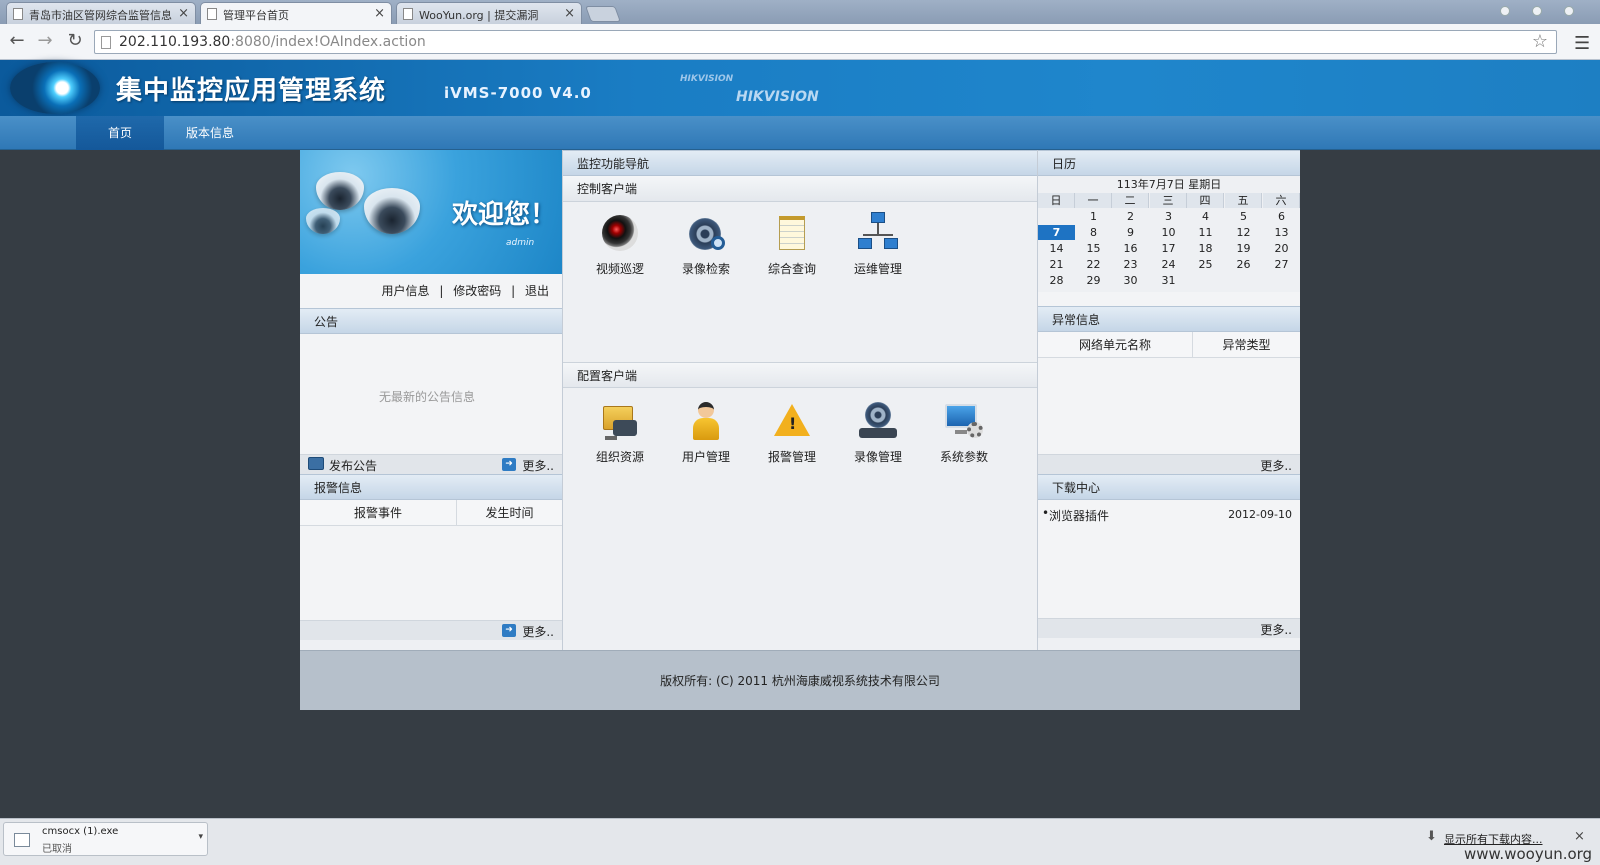 This screenshot has height=865, width=1600. What do you see at coordinates (256, 15) in the screenshot?
I see `tab-title: 管理平台首页` at bounding box center [256, 15].